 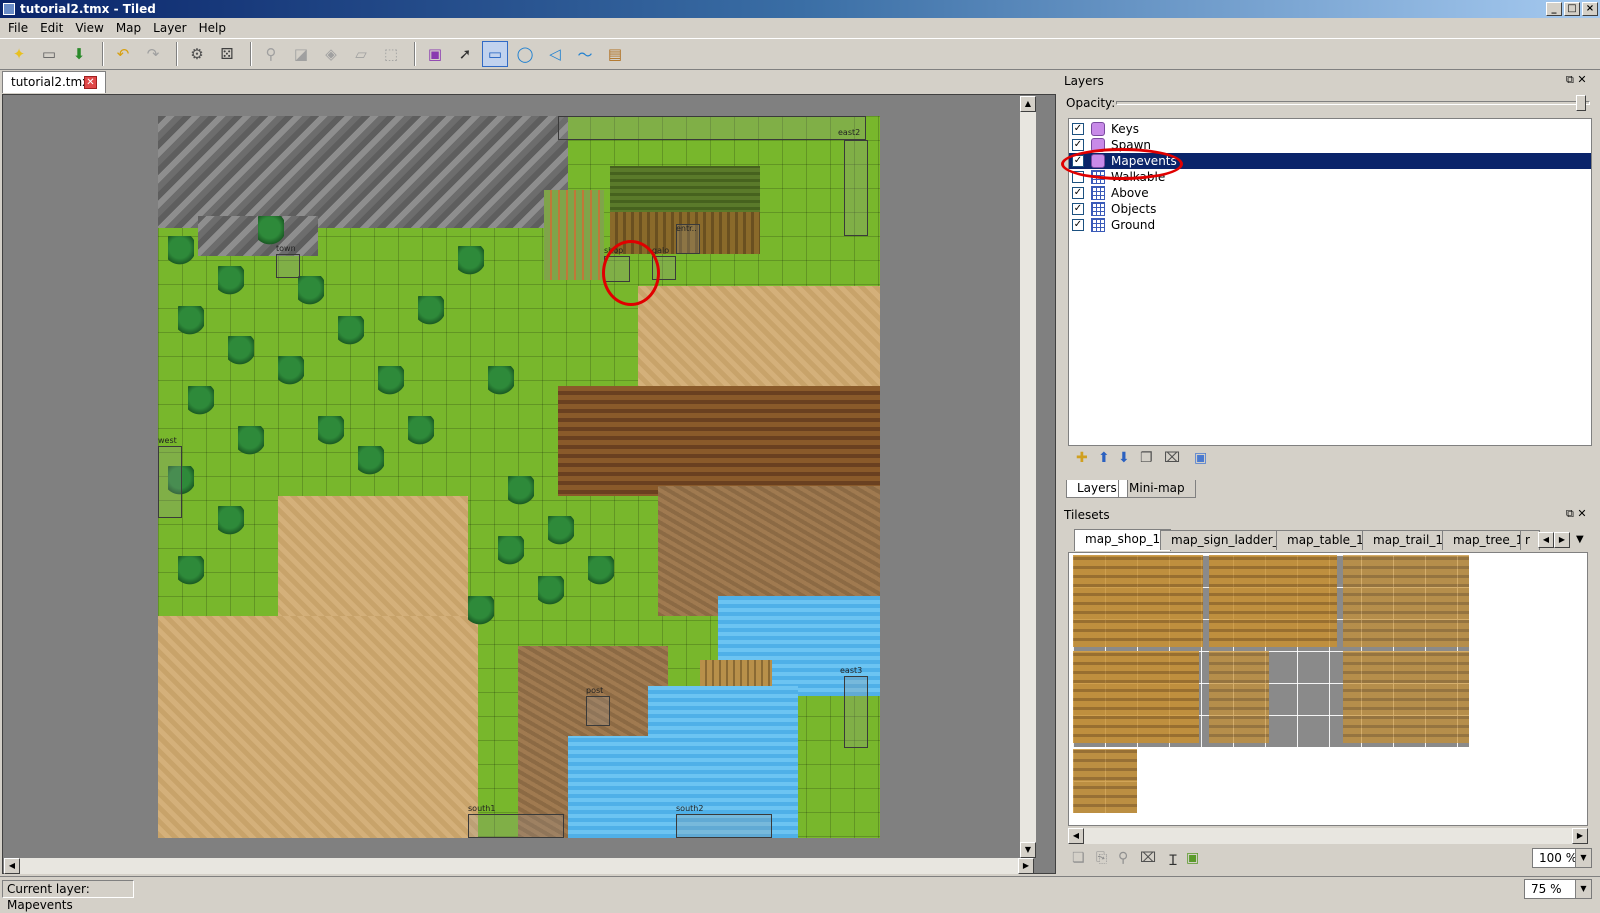 I want to click on save-file-icon: ⬇, so click(x=79, y=54).